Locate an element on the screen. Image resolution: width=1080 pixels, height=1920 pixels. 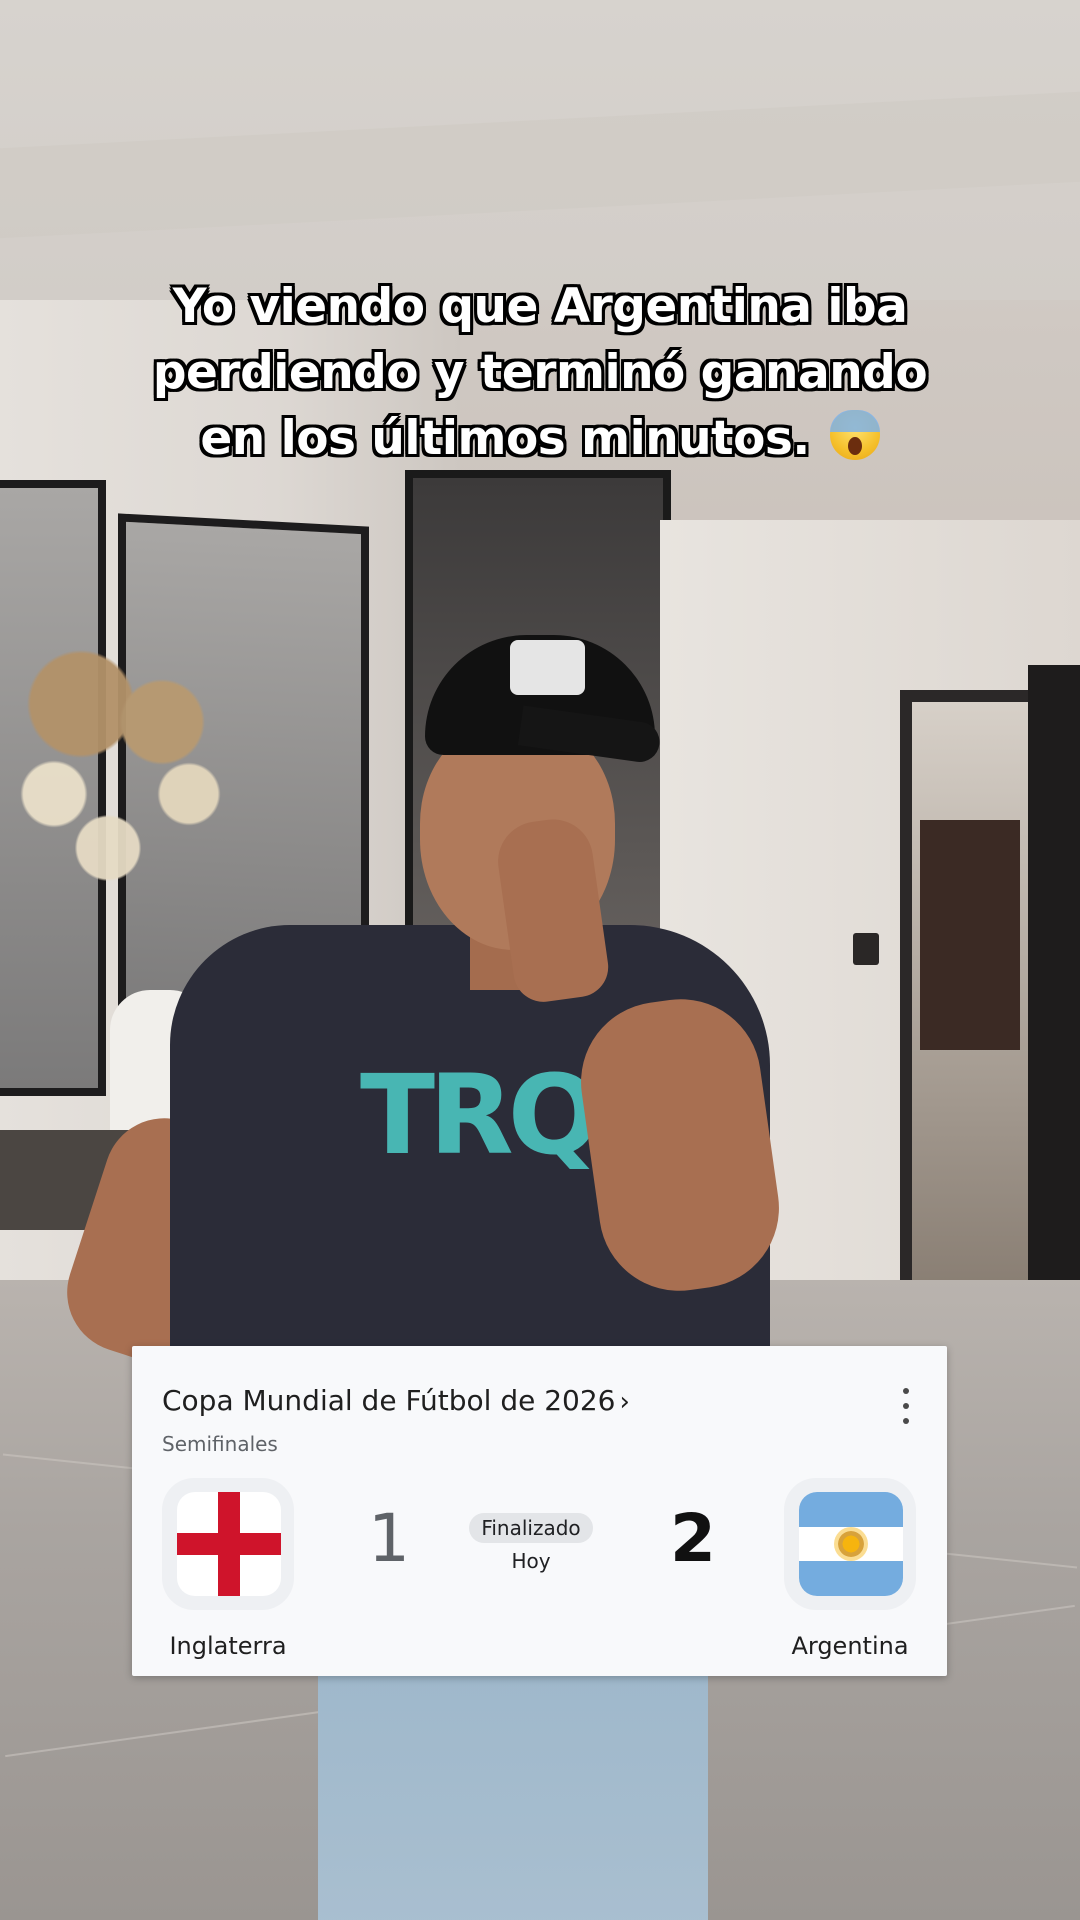
shirt-graphic: TRQRT is located at coordinates (552, 1115).